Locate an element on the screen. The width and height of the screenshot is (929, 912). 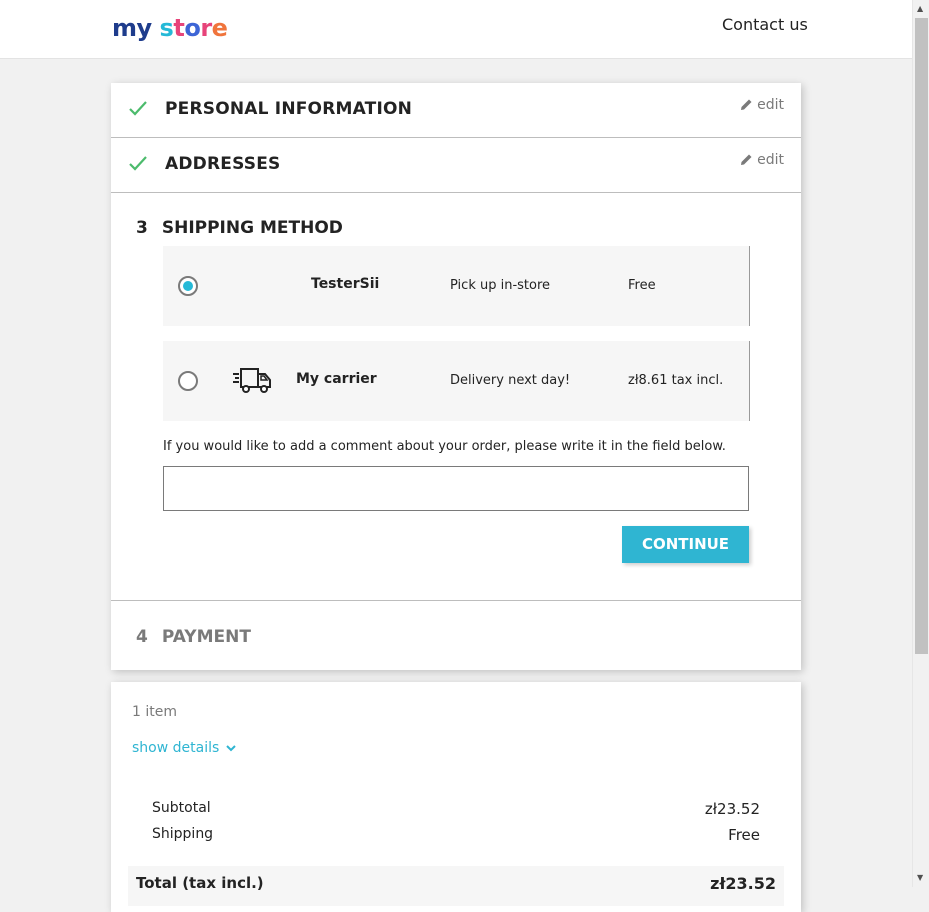
logo-letter: y is located at coordinates (144, 28).